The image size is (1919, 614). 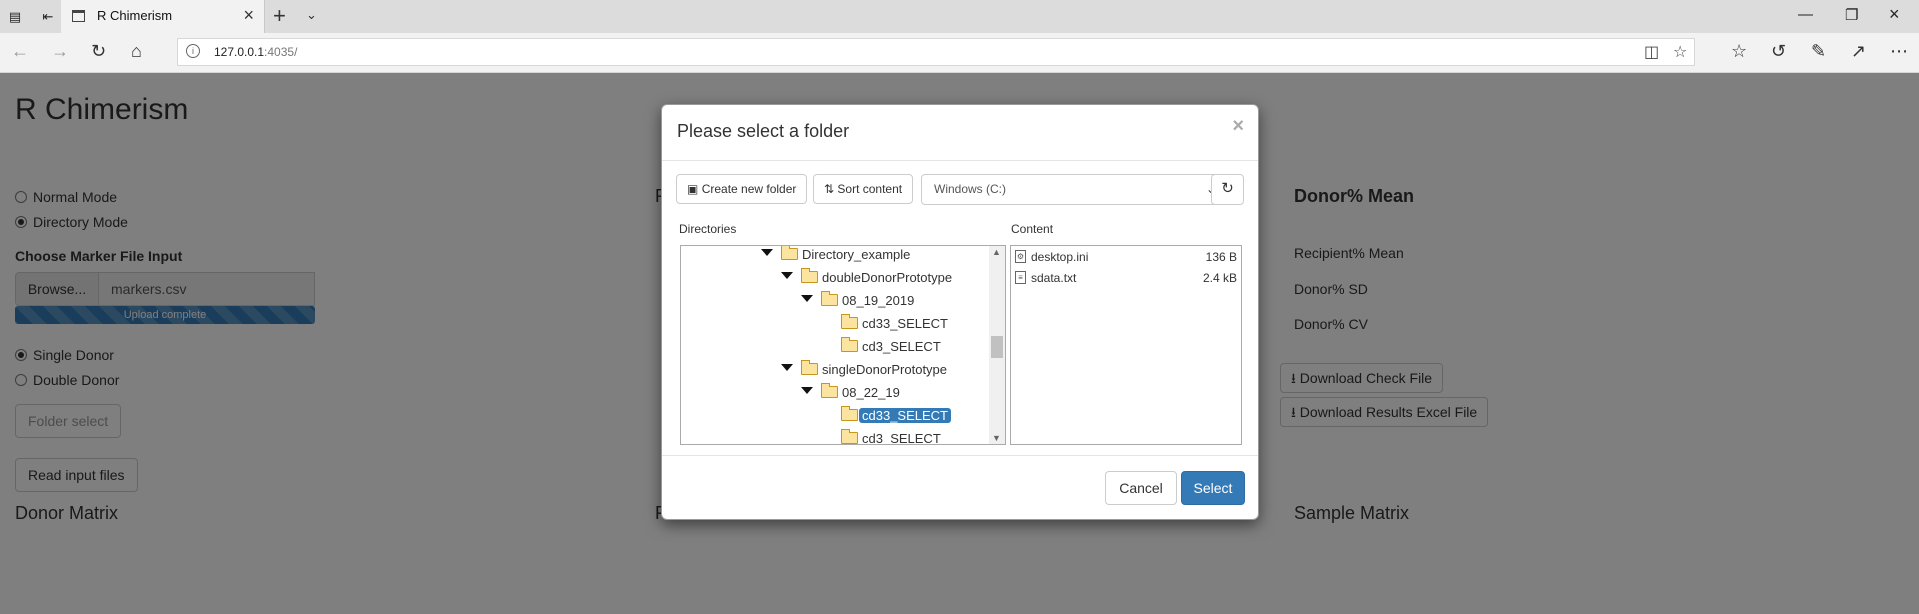 I want to click on file-row: ⚙ desktop.ini 136 B, so click(x=1126, y=258).